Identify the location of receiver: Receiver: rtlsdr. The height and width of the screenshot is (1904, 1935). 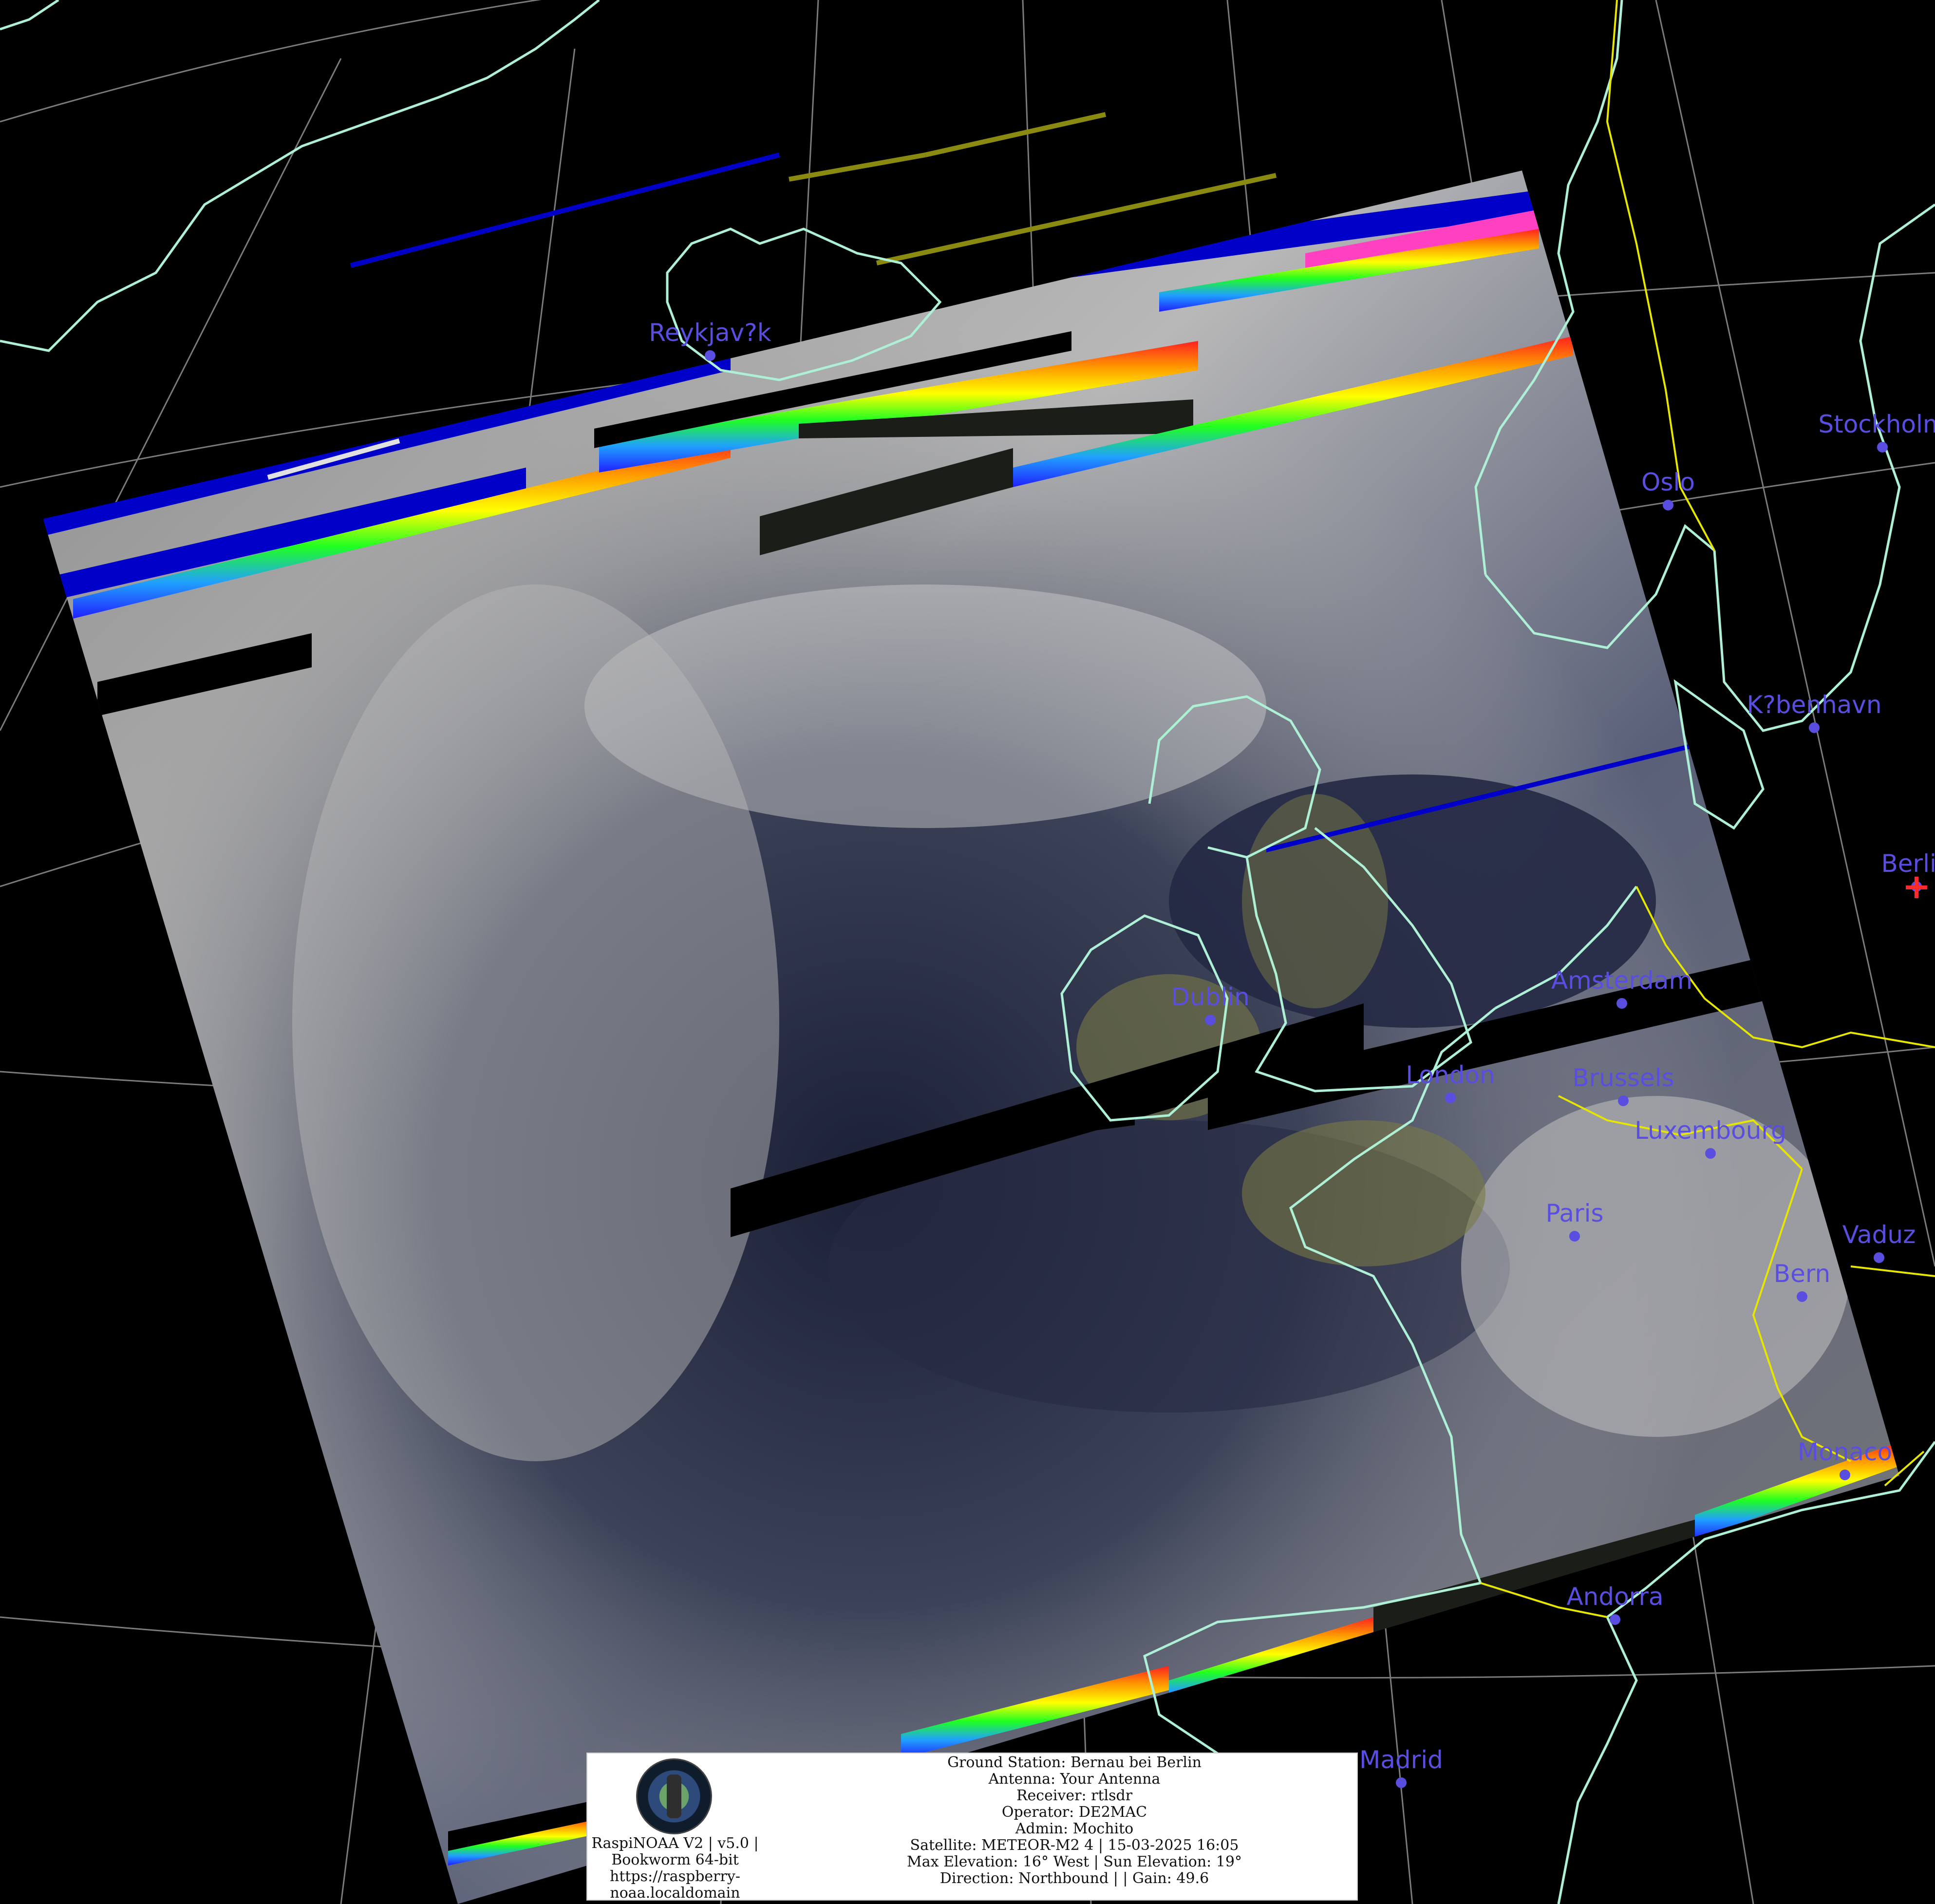
(1074, 1795).